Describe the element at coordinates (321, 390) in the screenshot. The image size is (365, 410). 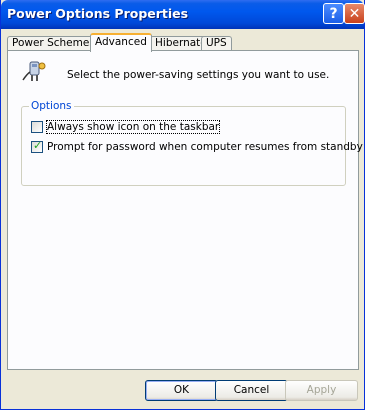
I see `apply-button: Apply` at that location.